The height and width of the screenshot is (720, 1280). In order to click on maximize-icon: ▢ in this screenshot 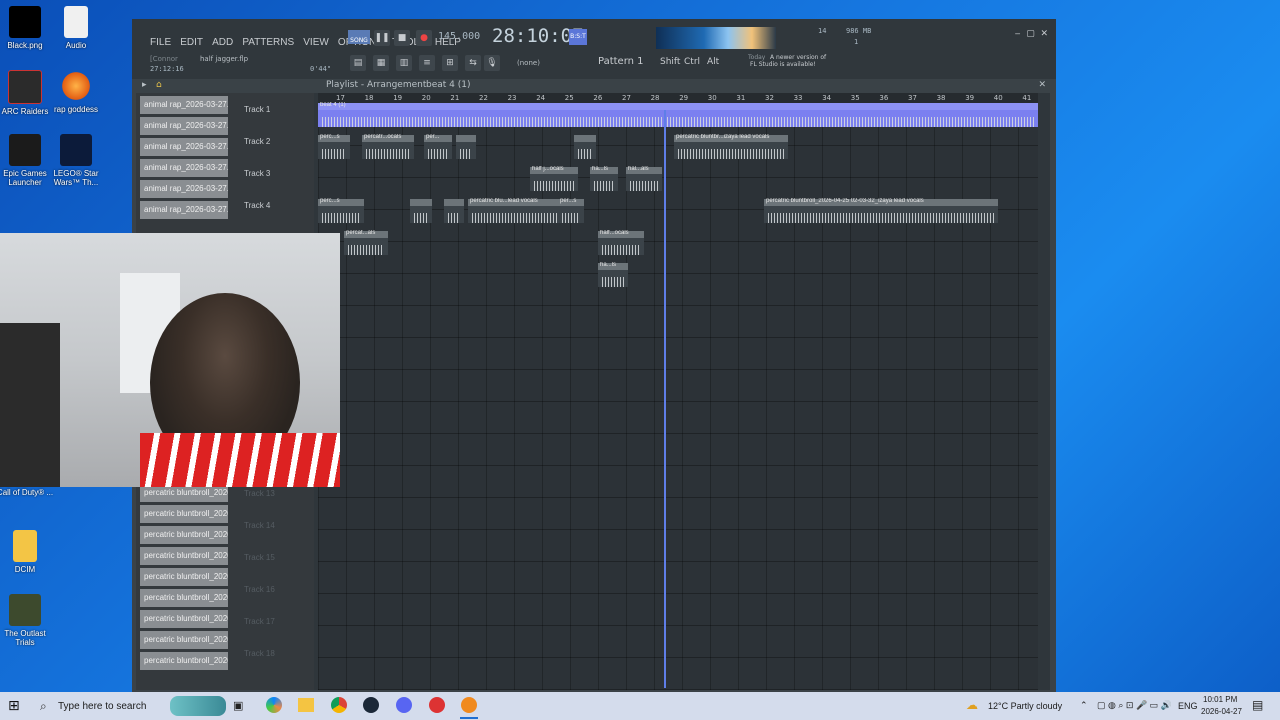, I will do `click(1030, 34)`.